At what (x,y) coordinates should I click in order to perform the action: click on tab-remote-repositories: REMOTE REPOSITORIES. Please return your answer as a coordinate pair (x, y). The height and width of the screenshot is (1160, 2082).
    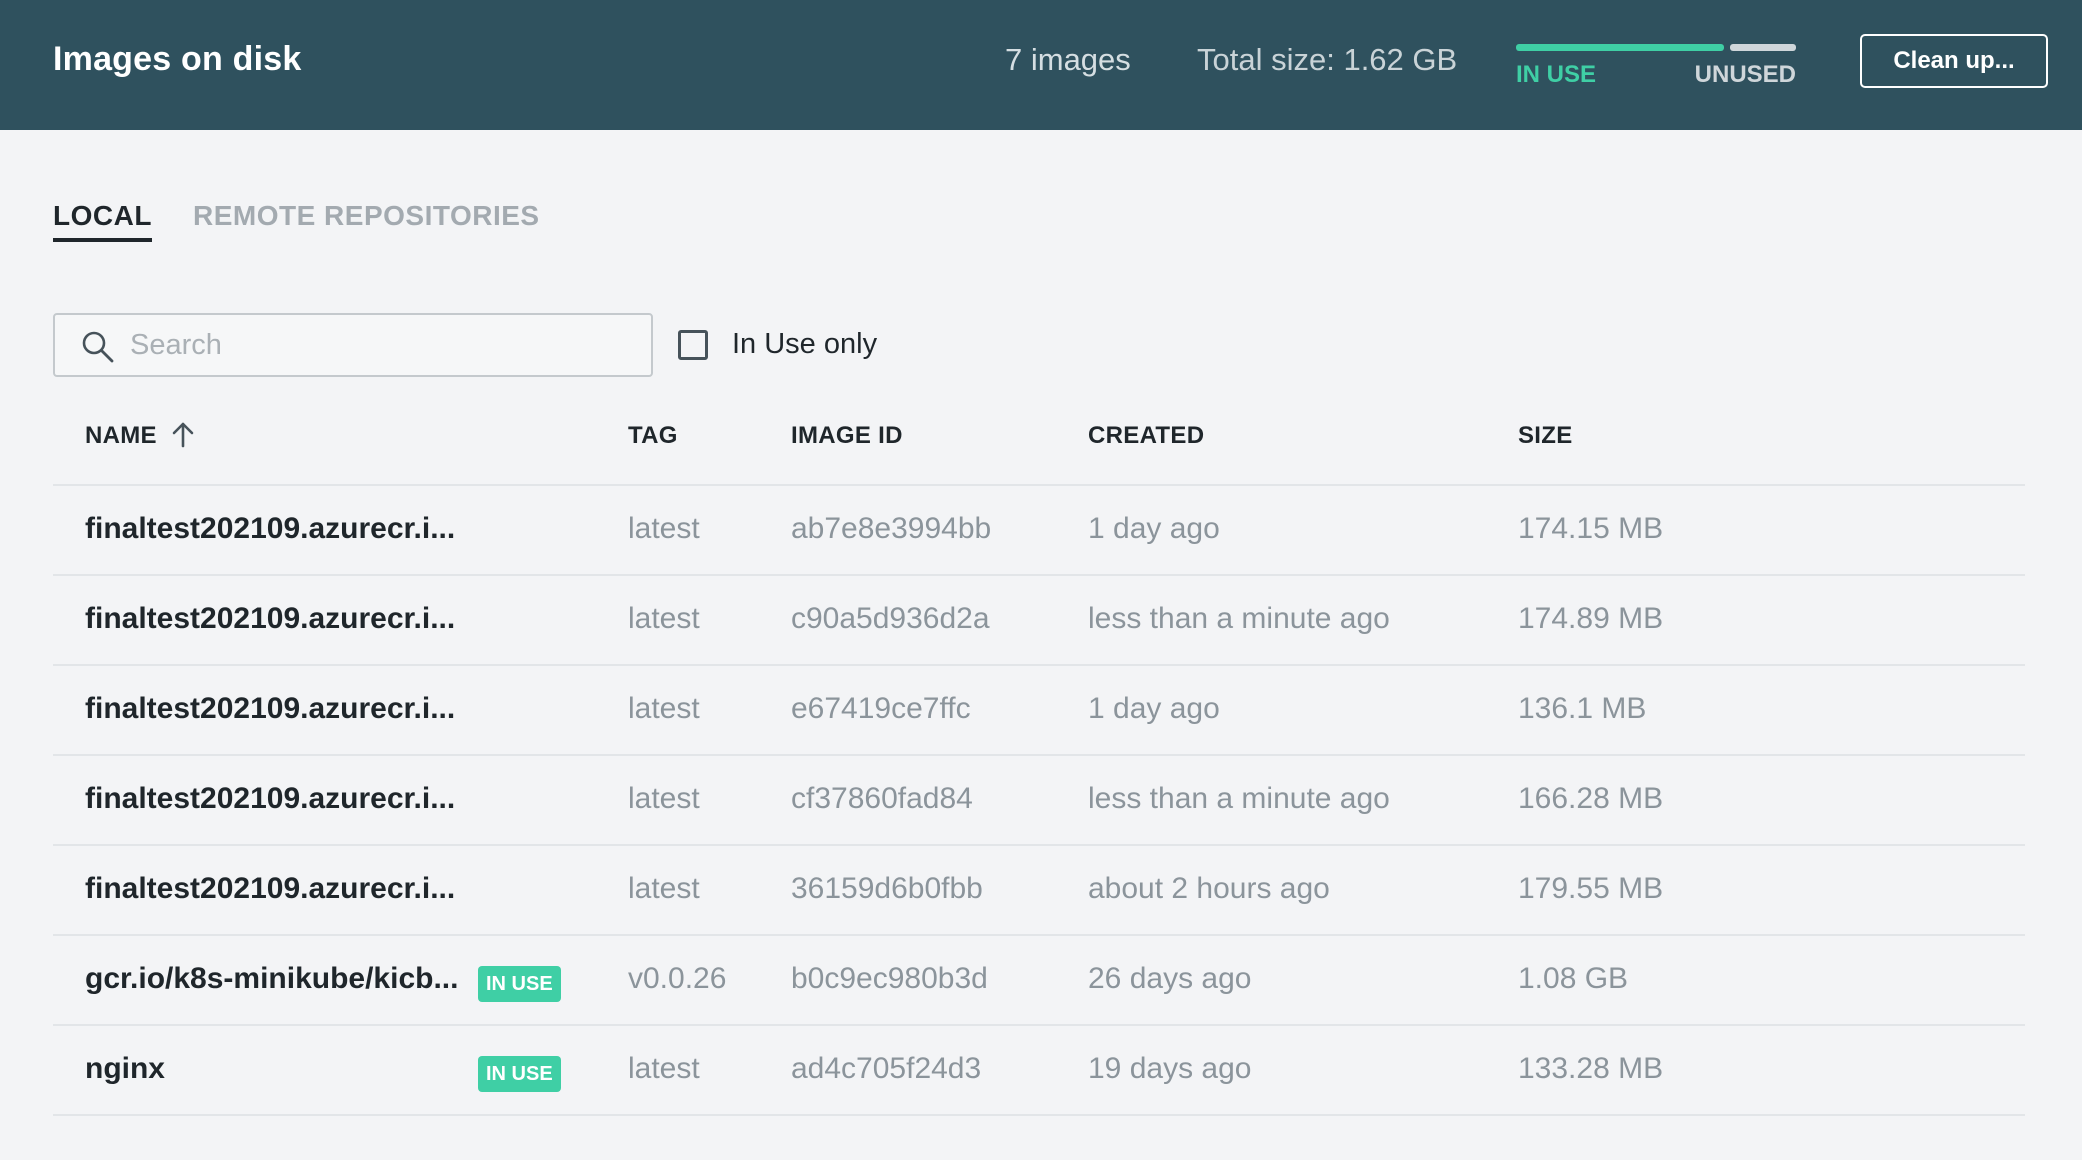
    Looking at the image, I should click on (366, 216).